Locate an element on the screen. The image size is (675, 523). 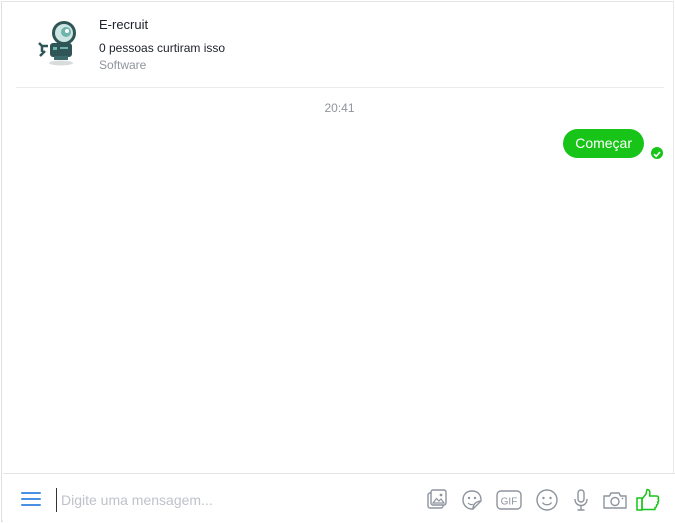
camera-icon is located at coordinates (615, 500).